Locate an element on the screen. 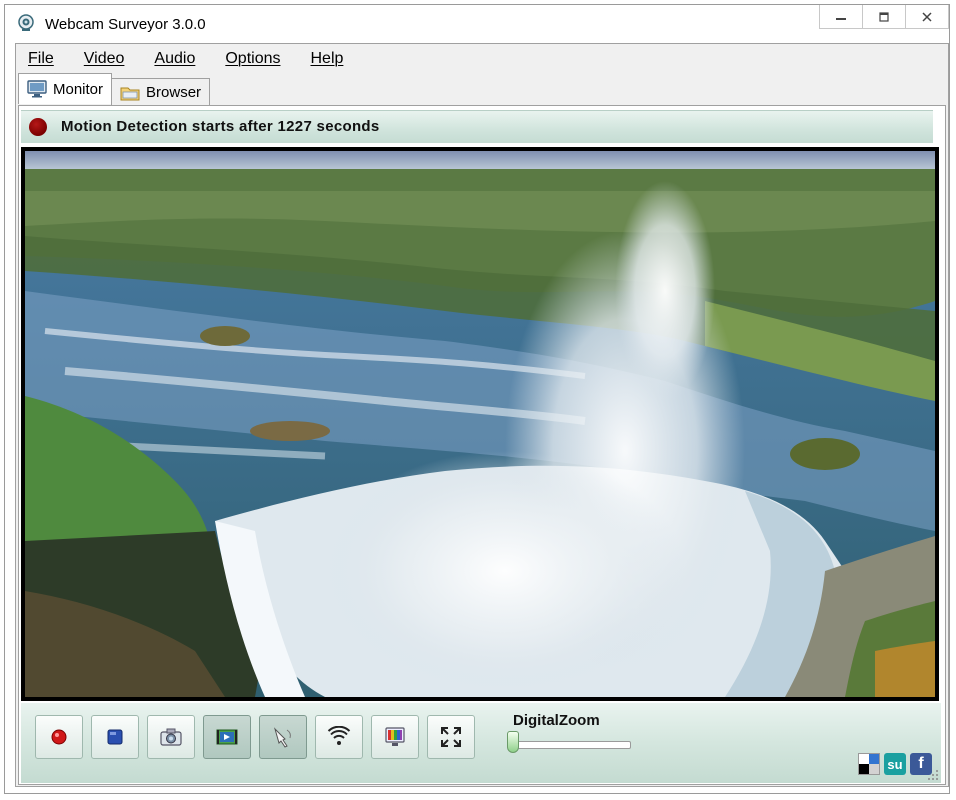 The image size is (956, 800). resize-grip-icon is located at coordinates (933, 775).